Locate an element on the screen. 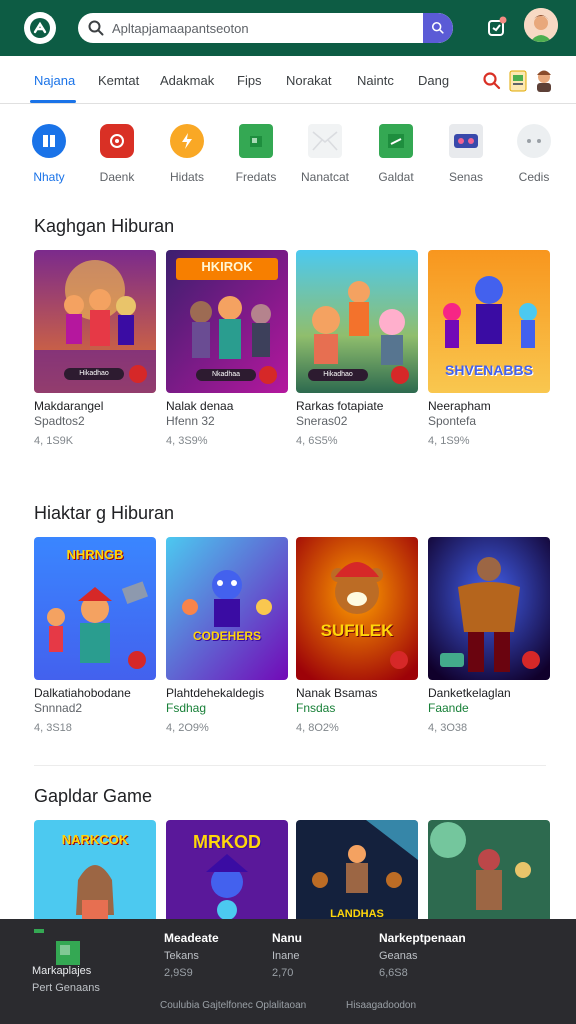  category-label: Nhaty is located at coordinates (49, 177).